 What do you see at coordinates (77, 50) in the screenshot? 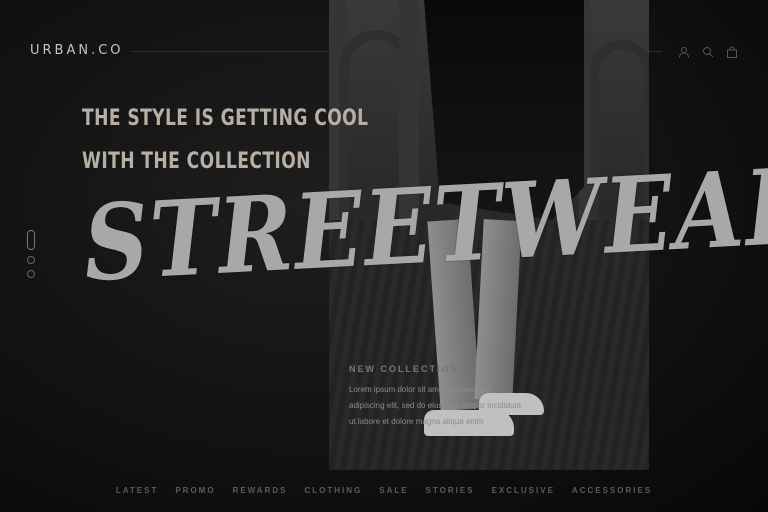
I see `brand-logo: URBAN.CO` at bounding box center [77, 50].